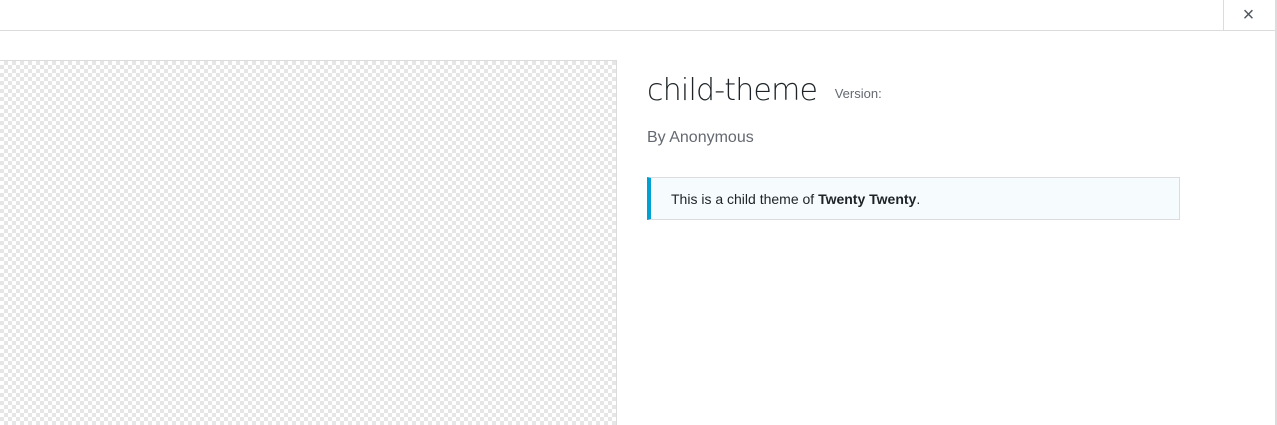 The width and height of the screenshot is (1277, 425). I want to click on parent-theme-name: Twenty Twenty, so click(867, 198).